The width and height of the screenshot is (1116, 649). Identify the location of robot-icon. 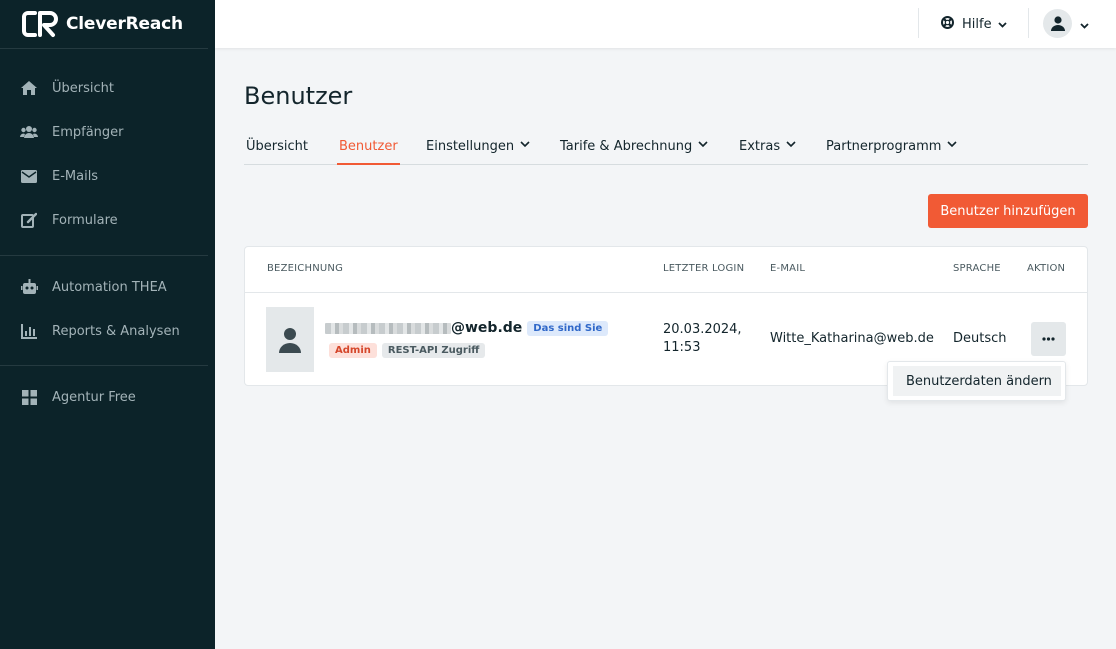
(29, 287).